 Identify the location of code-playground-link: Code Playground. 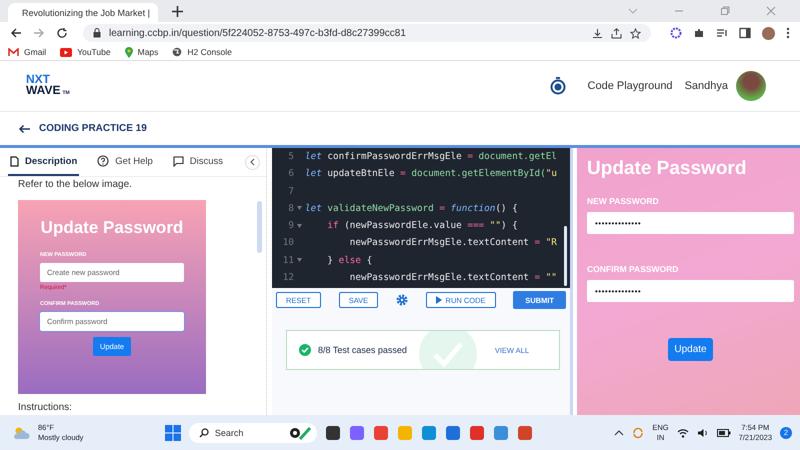
(630, 86).